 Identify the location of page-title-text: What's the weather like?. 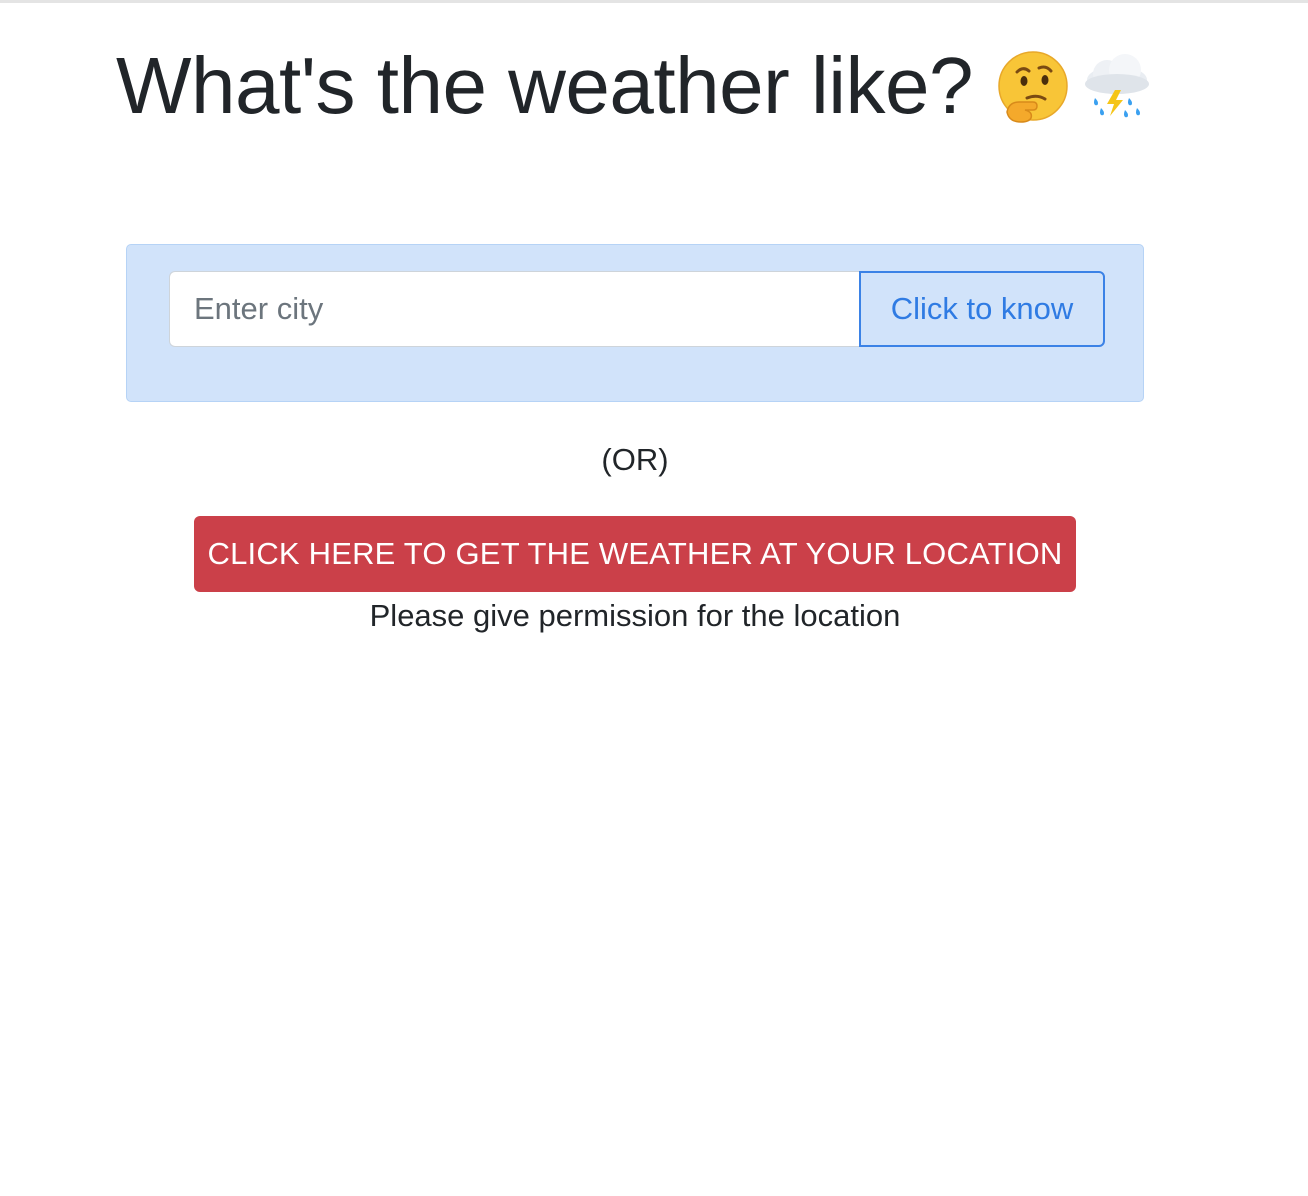
(545, 85).